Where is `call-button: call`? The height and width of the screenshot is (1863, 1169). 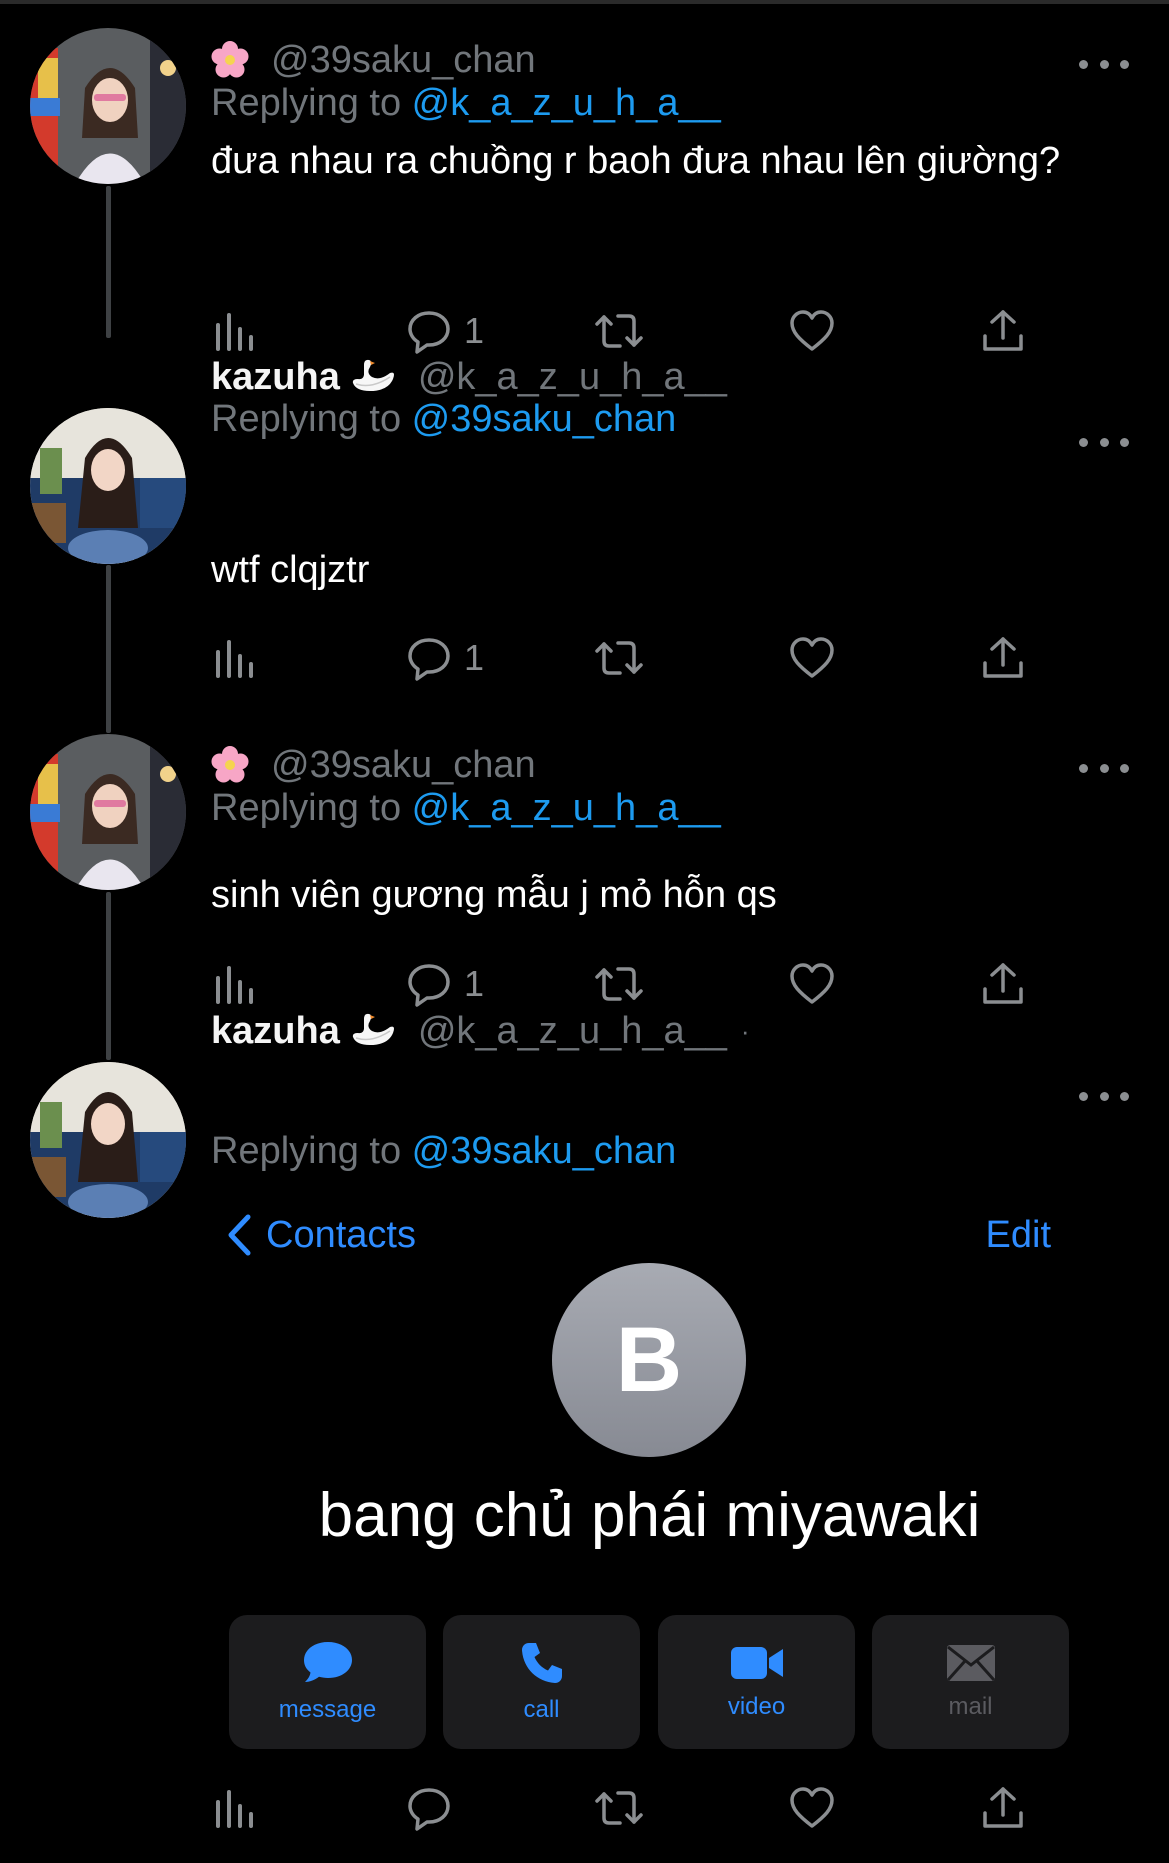 call-button: call is located at coordinates (541, 1682).